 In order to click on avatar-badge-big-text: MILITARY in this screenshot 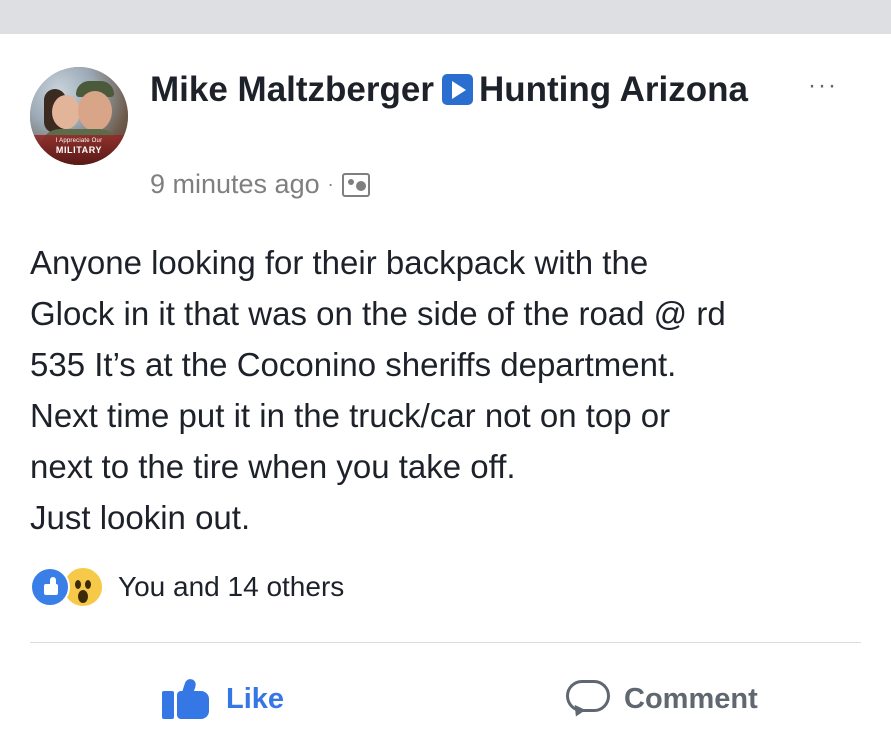, I will do `click(79, 150)`.